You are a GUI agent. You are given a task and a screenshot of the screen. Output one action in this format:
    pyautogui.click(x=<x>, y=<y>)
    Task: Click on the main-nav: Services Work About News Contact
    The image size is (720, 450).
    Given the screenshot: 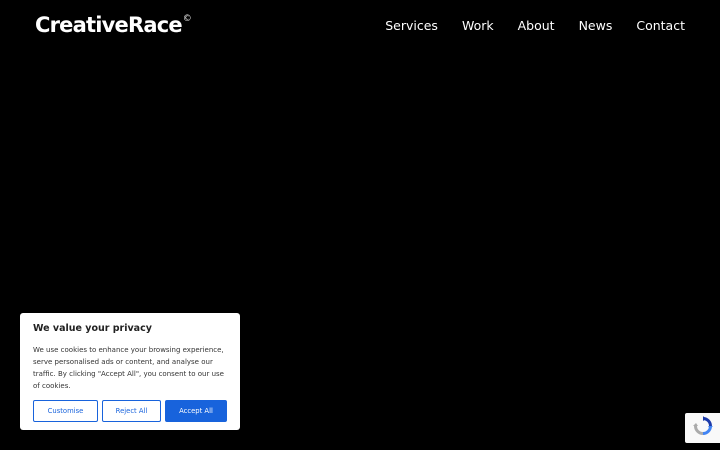 What is the action you would take?
    pyautogui.click(x=523, y=26)
    